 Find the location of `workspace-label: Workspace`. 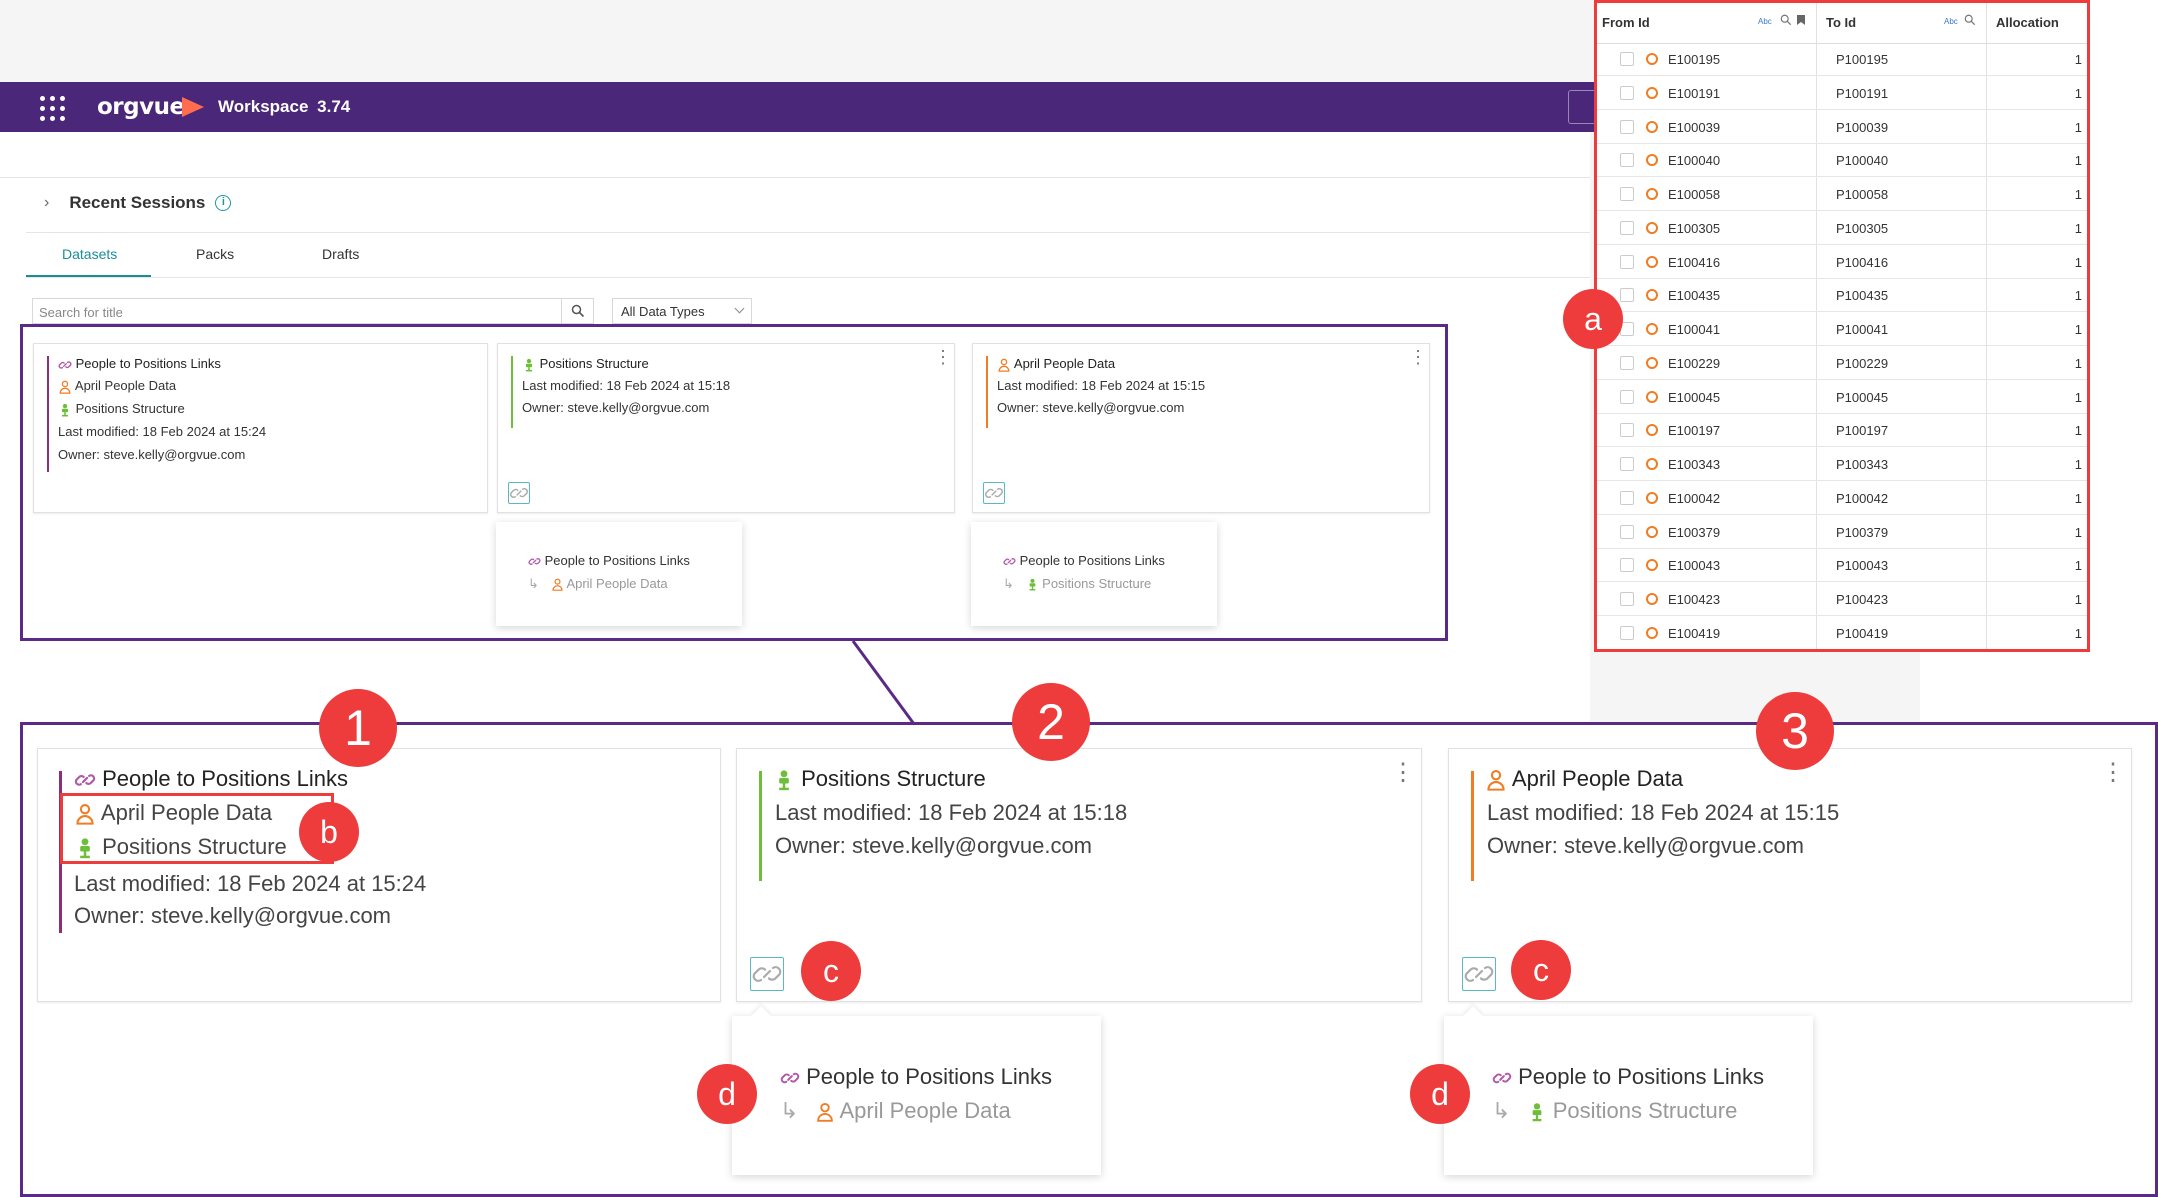

workspace-label: Workspace is located at coordinates (263, 106).